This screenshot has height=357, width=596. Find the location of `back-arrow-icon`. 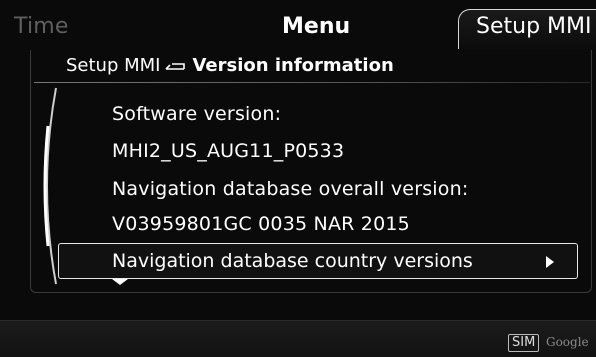

back-arrow-icon is located at coordinates (175, 66).